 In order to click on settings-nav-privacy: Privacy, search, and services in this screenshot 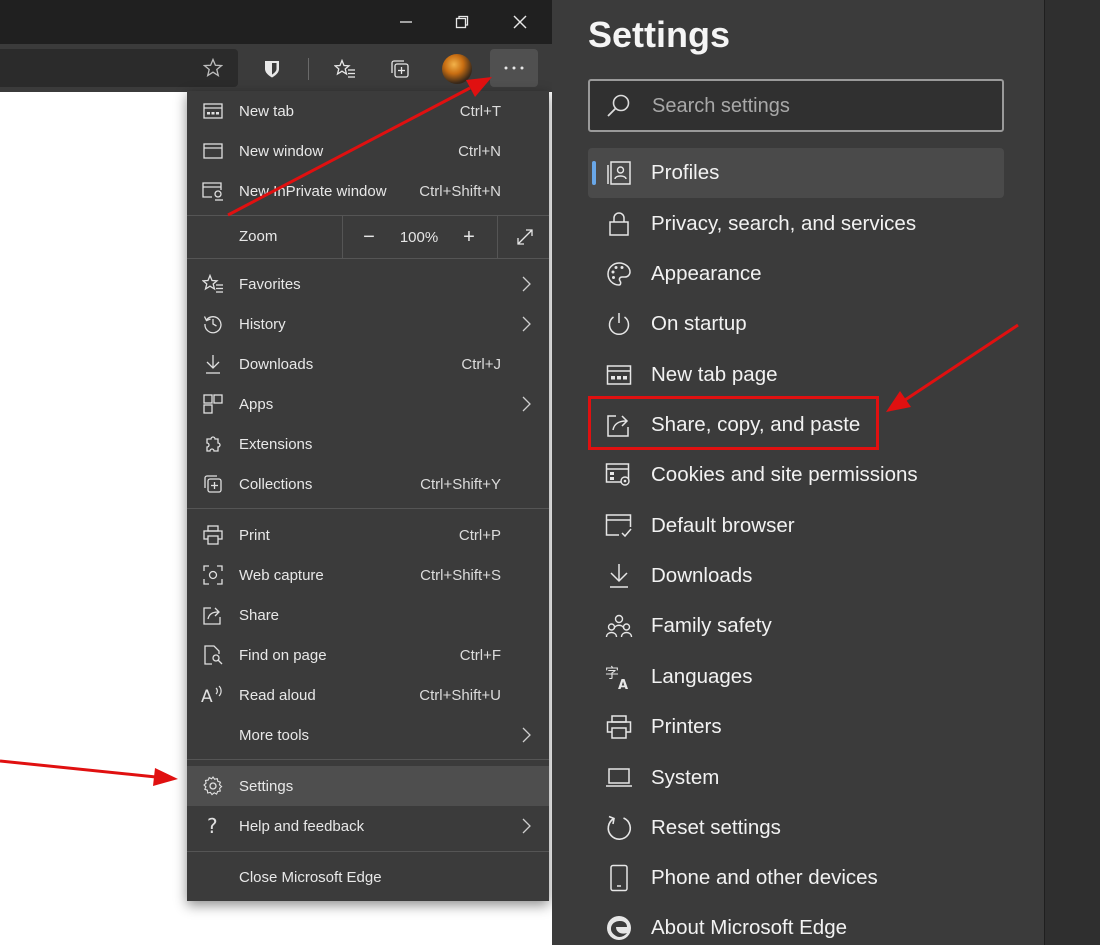, I will do `click(796, 224)`.